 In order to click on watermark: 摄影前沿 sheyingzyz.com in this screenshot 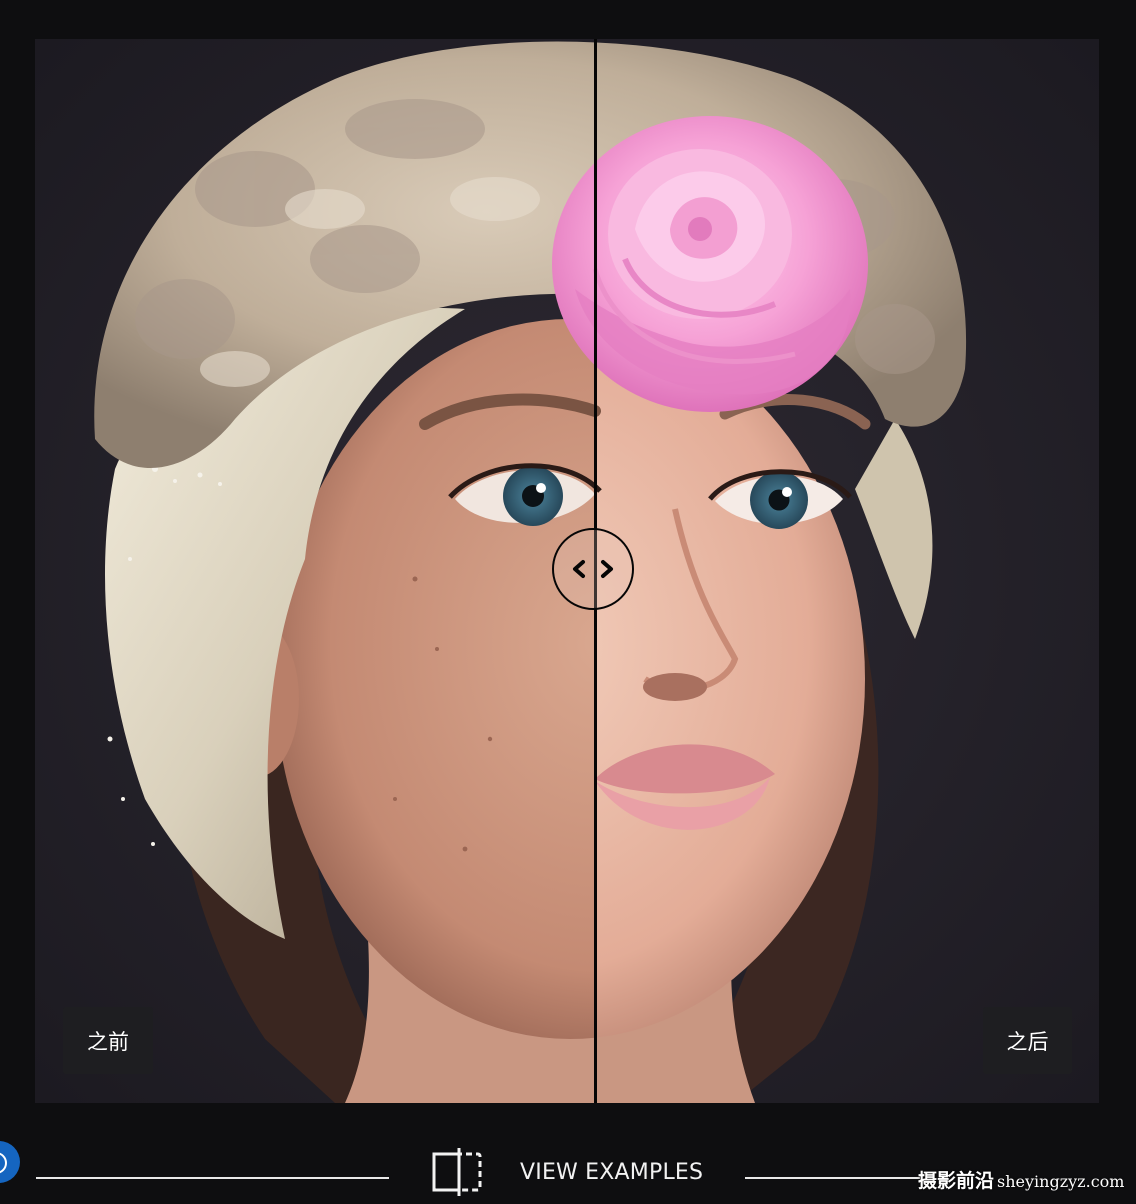, I will do `click(1021, 1179)`.